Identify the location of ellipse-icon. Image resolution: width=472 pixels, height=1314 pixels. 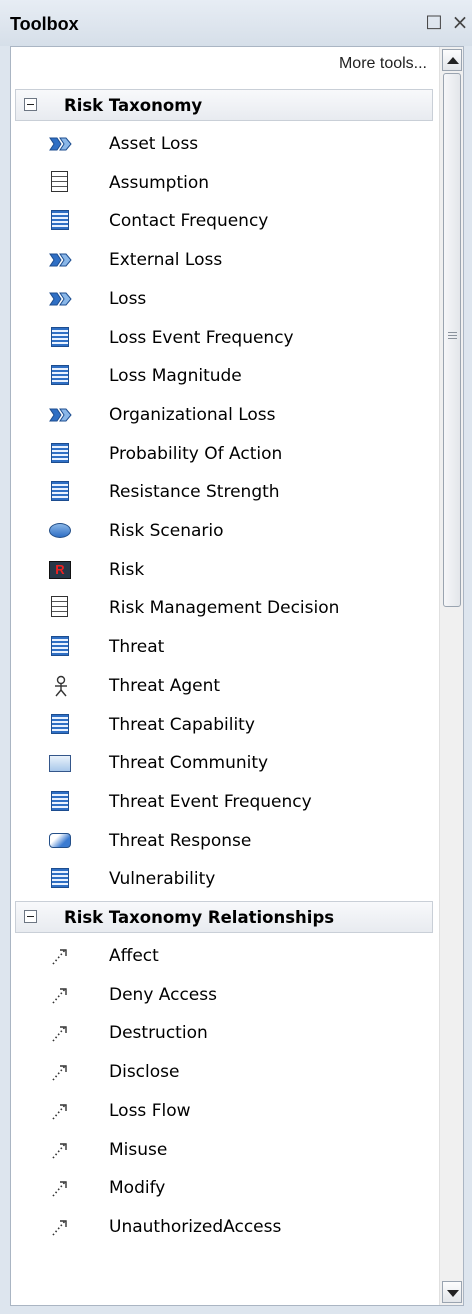
(60, 530).